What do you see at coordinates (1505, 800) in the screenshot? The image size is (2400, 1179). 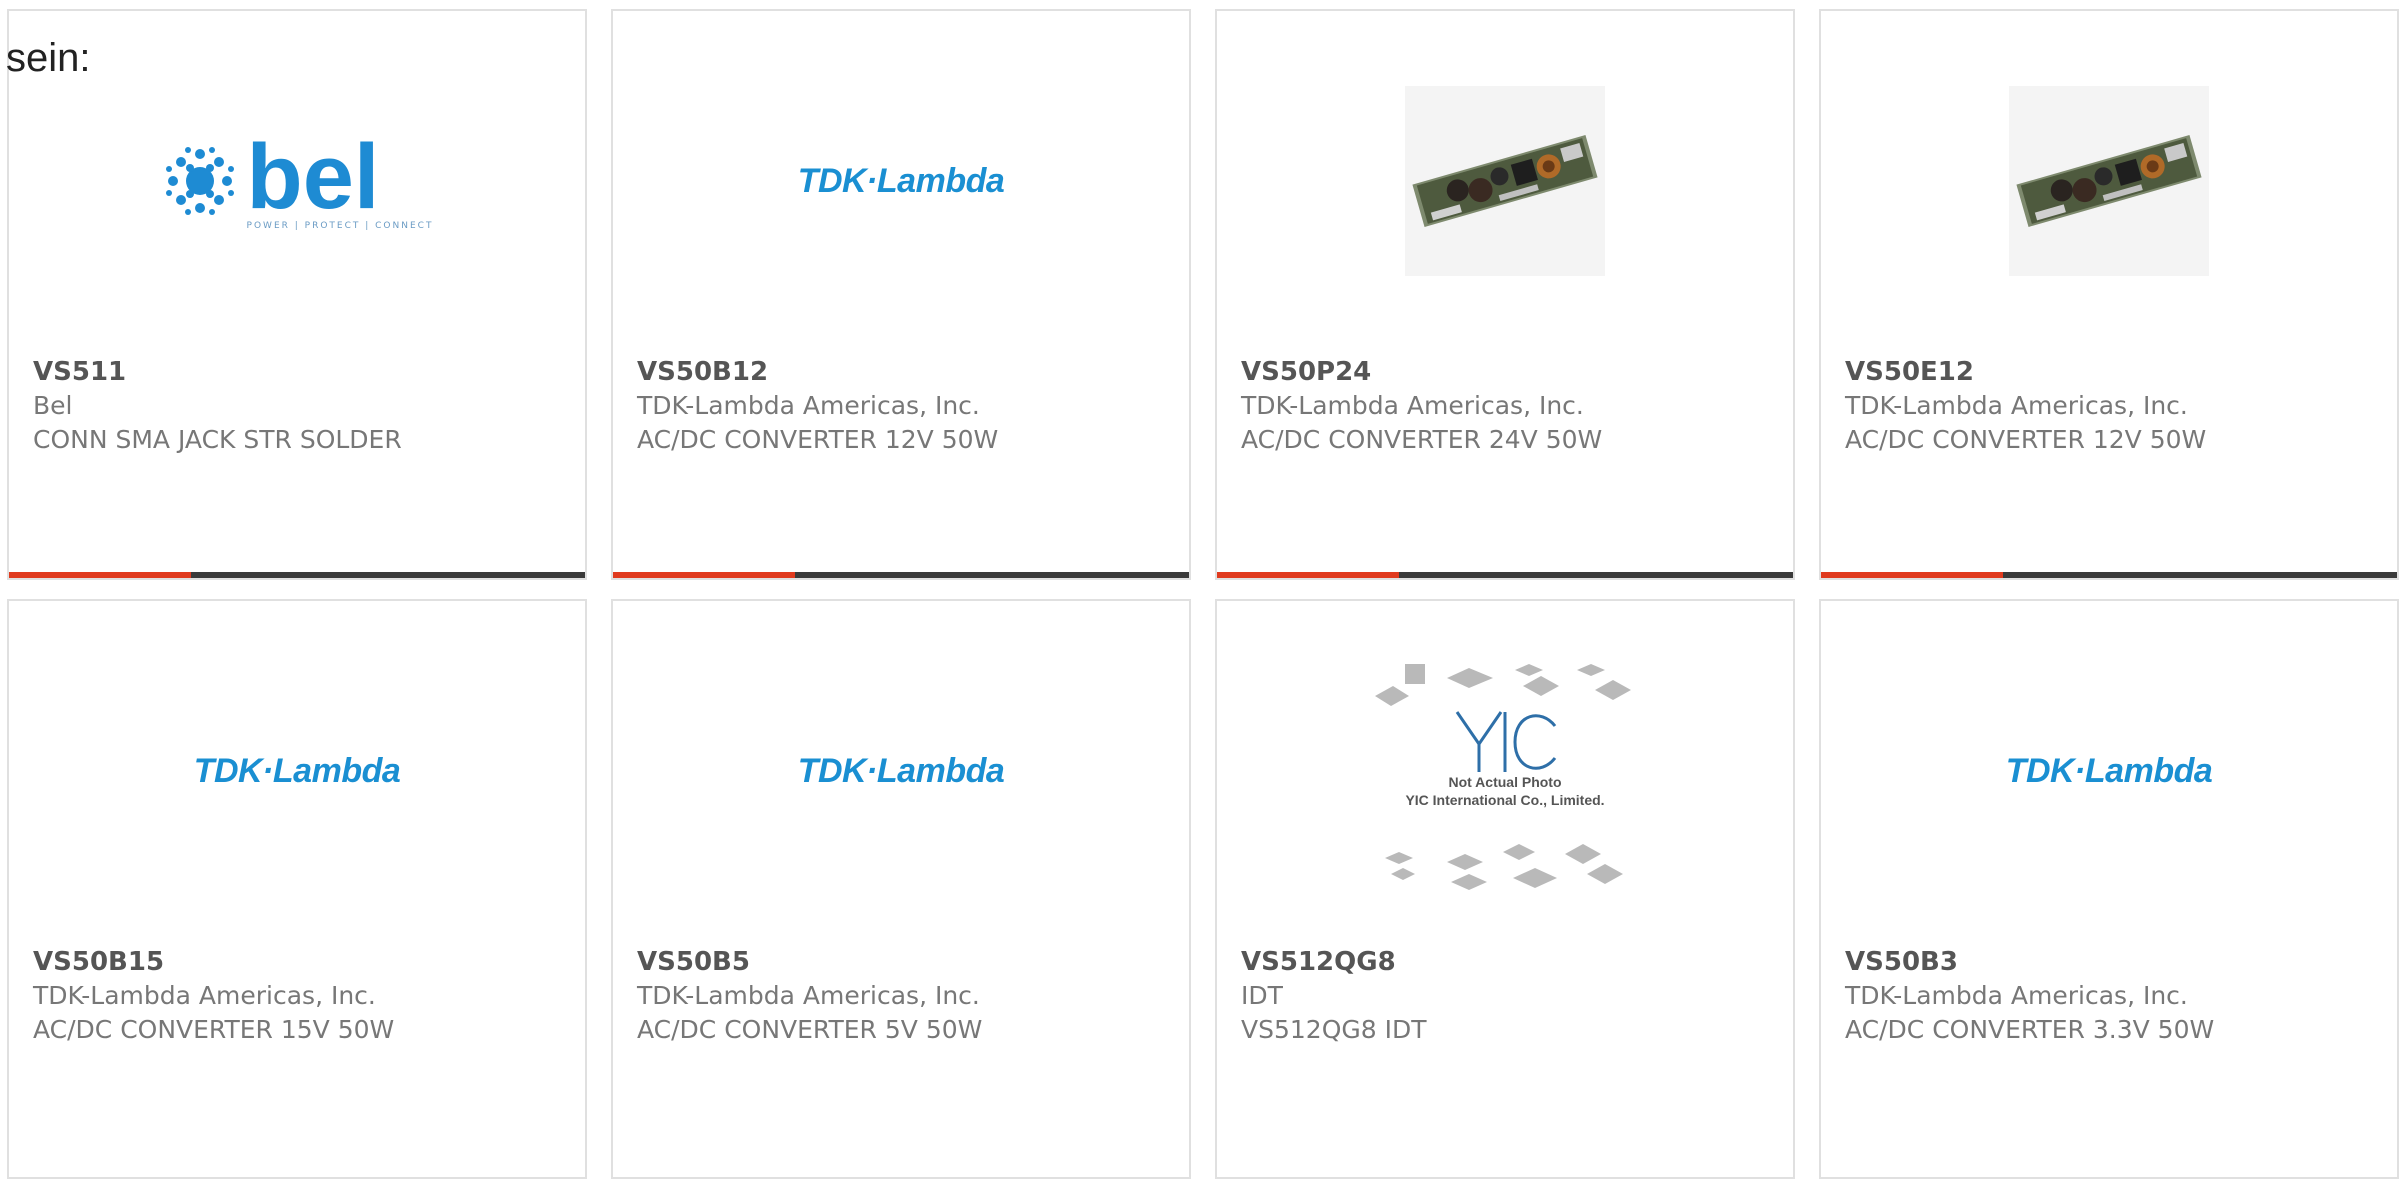 I see `yic-company-label: YIC International Co., Limited.` at bounding box center [1505, 800].